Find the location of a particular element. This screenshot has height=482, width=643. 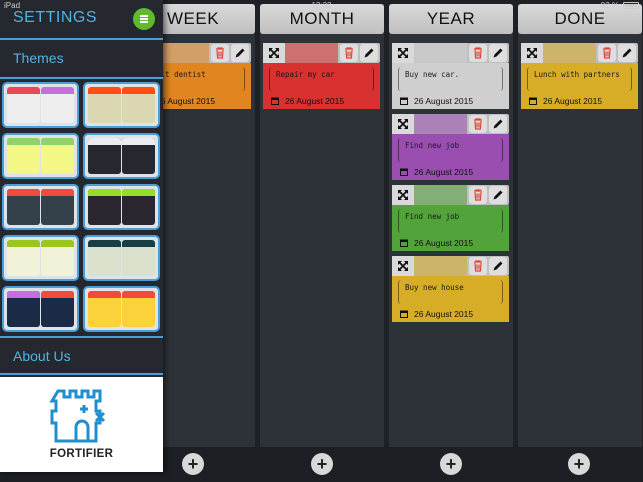

card-text: Buy new car. is located at coordinates (450, 79).